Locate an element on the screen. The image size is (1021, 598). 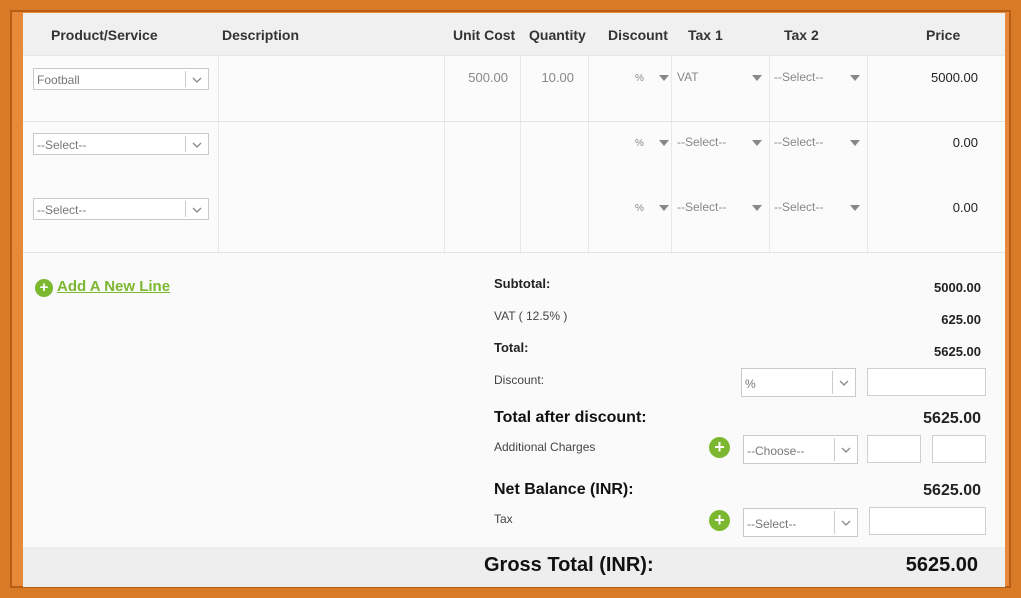
subtotal-value: 5000.00 is located at coordinates (957, 287).